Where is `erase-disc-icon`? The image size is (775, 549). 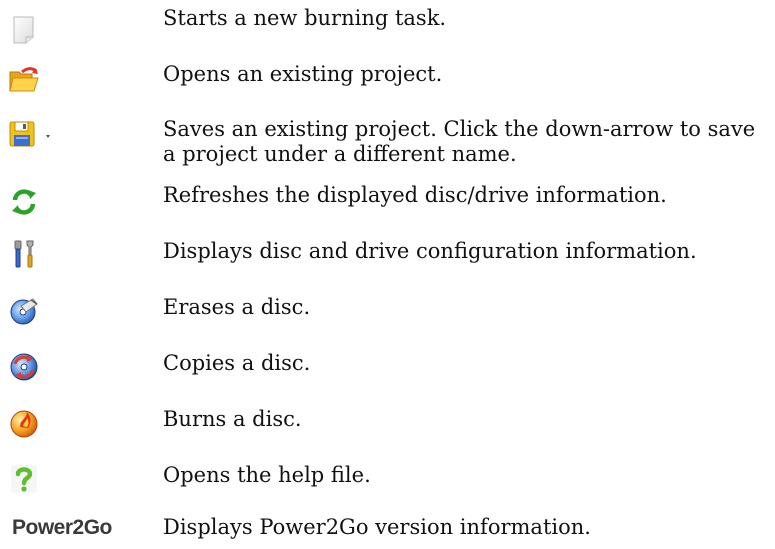 erase-disc-icon is located at coordinates (24, 311).